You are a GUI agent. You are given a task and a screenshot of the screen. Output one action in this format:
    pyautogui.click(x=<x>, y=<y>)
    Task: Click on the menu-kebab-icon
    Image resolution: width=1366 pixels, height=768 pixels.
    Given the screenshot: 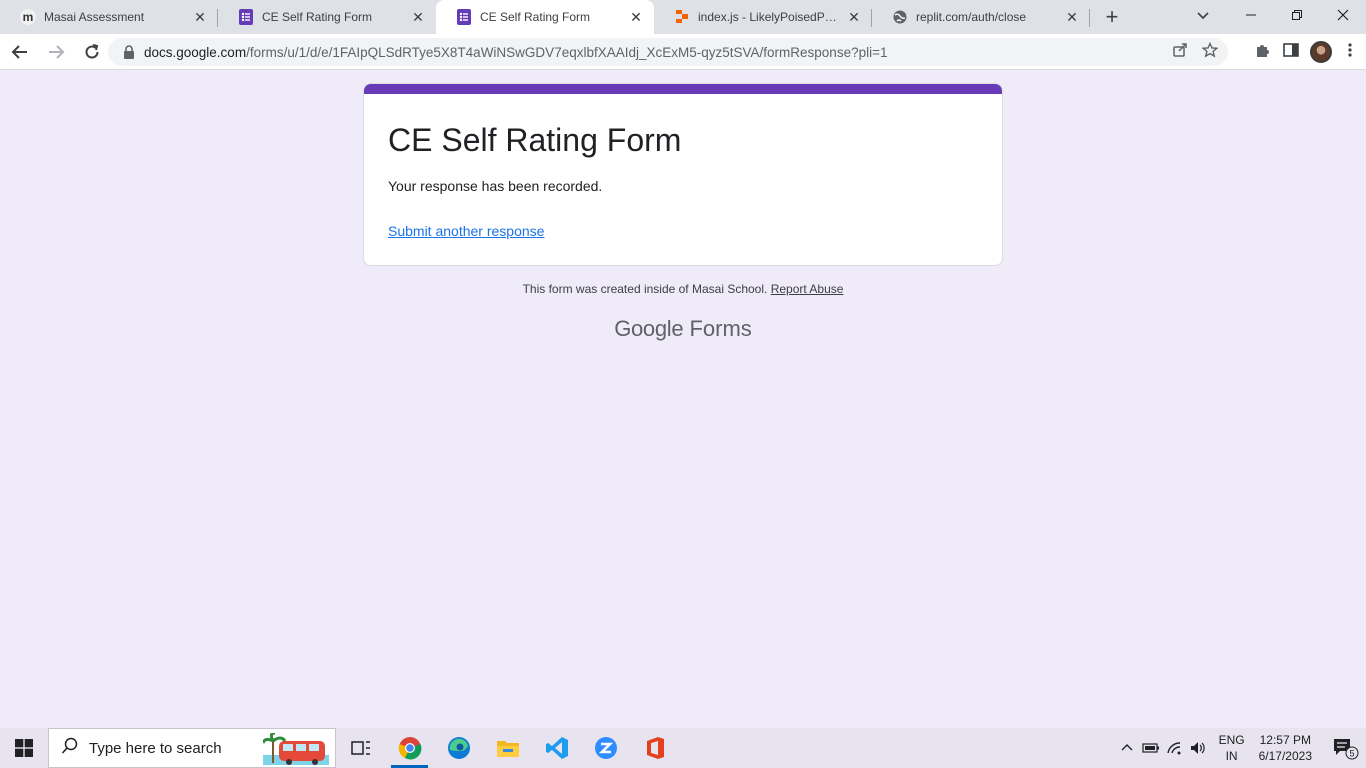 What is the action you would take?
    pyautogui.click(x=1350, y=52)
    